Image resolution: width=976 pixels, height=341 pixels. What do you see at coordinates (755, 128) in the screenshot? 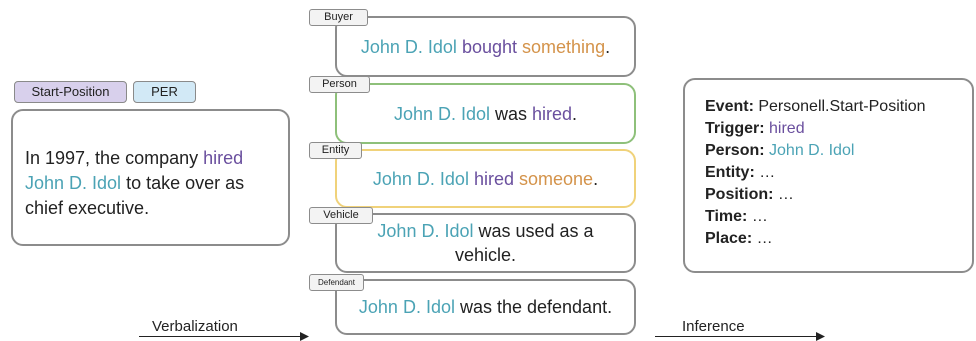
I see `output-trigger-line: Trigger: hired` at bounding box center [755, 128].